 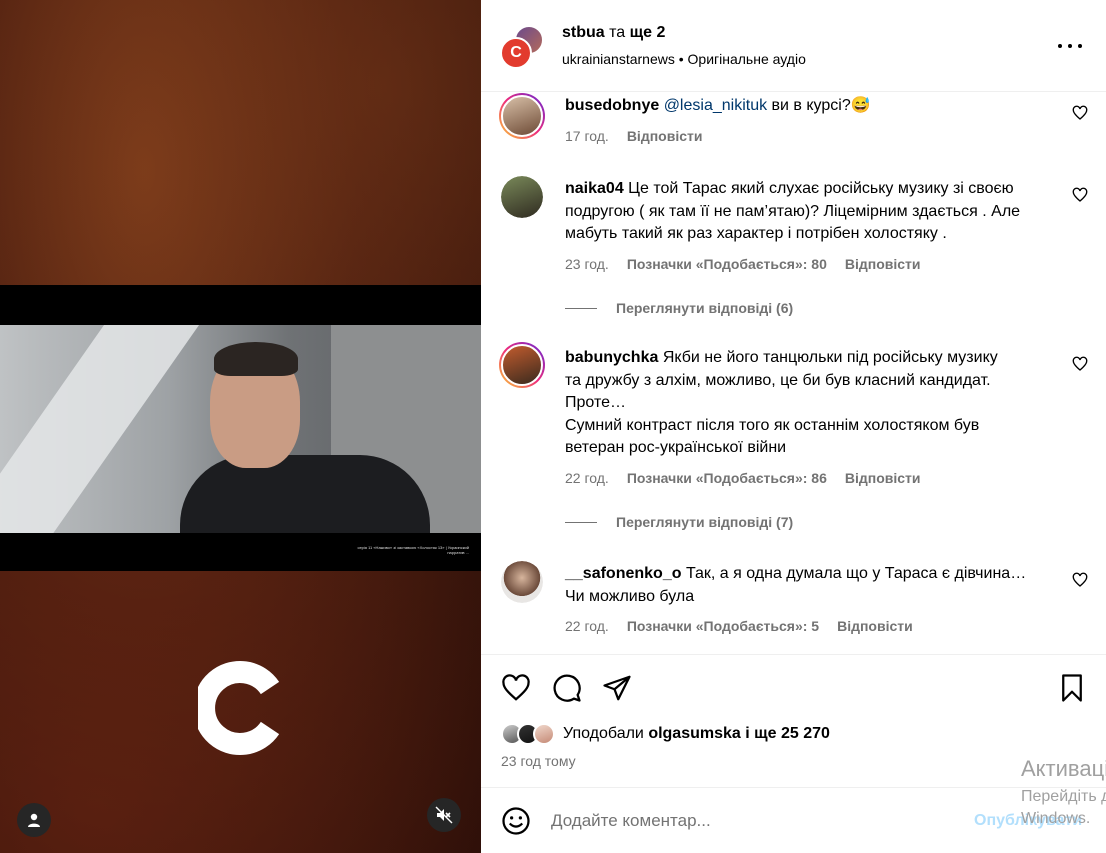 I want to click on post-timestamp: 23 год тому, so click(x=538, y=761).